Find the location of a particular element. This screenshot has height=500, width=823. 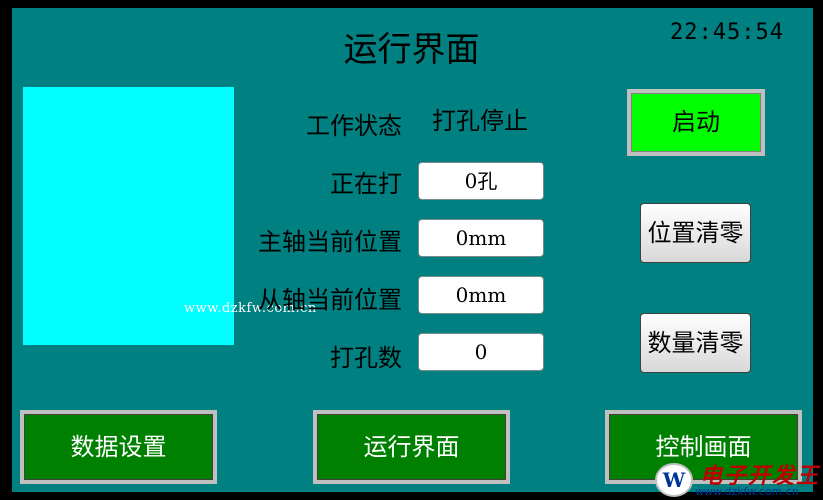

svg-text: W is located at coordinates (674, 480).